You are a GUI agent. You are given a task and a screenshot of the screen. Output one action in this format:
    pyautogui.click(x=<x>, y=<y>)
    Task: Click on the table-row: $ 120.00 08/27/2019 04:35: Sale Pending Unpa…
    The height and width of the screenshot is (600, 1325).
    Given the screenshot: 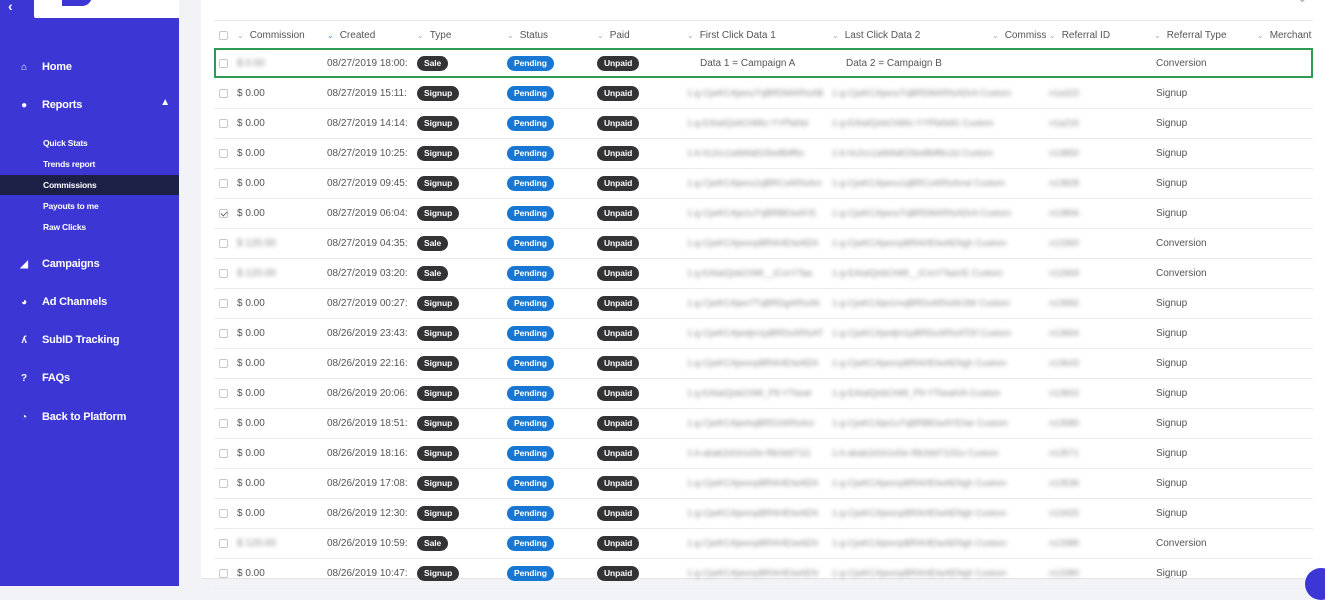 What is the action you would take?
    pyautogui.click(x=763, y=243)
    